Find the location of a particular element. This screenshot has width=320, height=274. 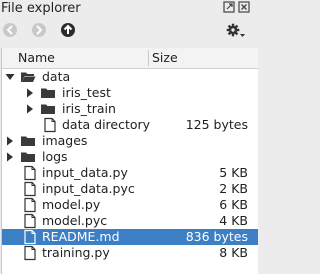

file-name: input_data.pyc is located at coordinates (88, 188).